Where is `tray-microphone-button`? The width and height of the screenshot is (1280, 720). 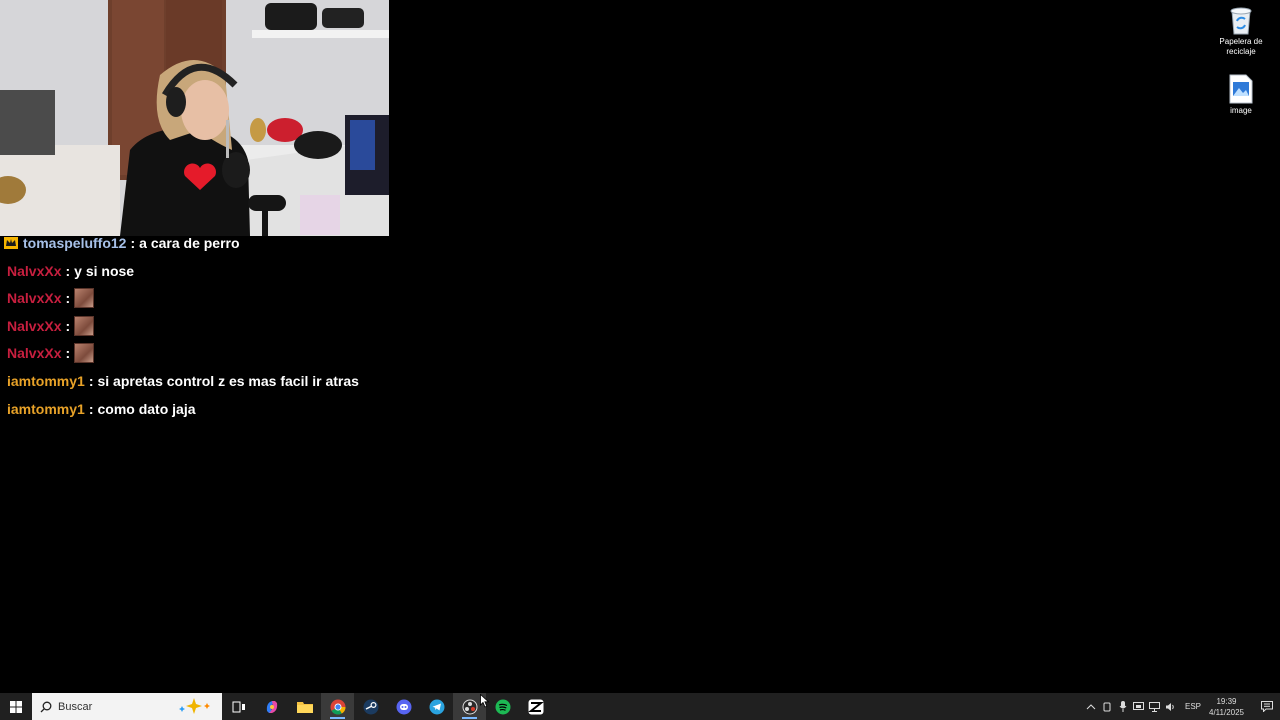
tray-microphone-button is located at coordinates (1123, 706).